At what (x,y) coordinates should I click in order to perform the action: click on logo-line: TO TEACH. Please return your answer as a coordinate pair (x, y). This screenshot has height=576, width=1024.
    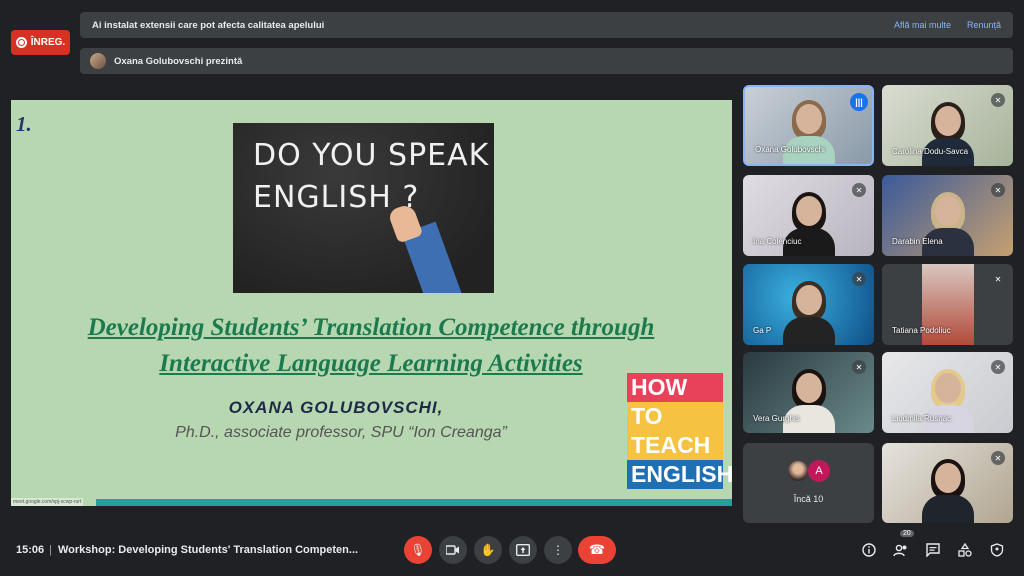
    Looking at the image, I should click on (675, 431).